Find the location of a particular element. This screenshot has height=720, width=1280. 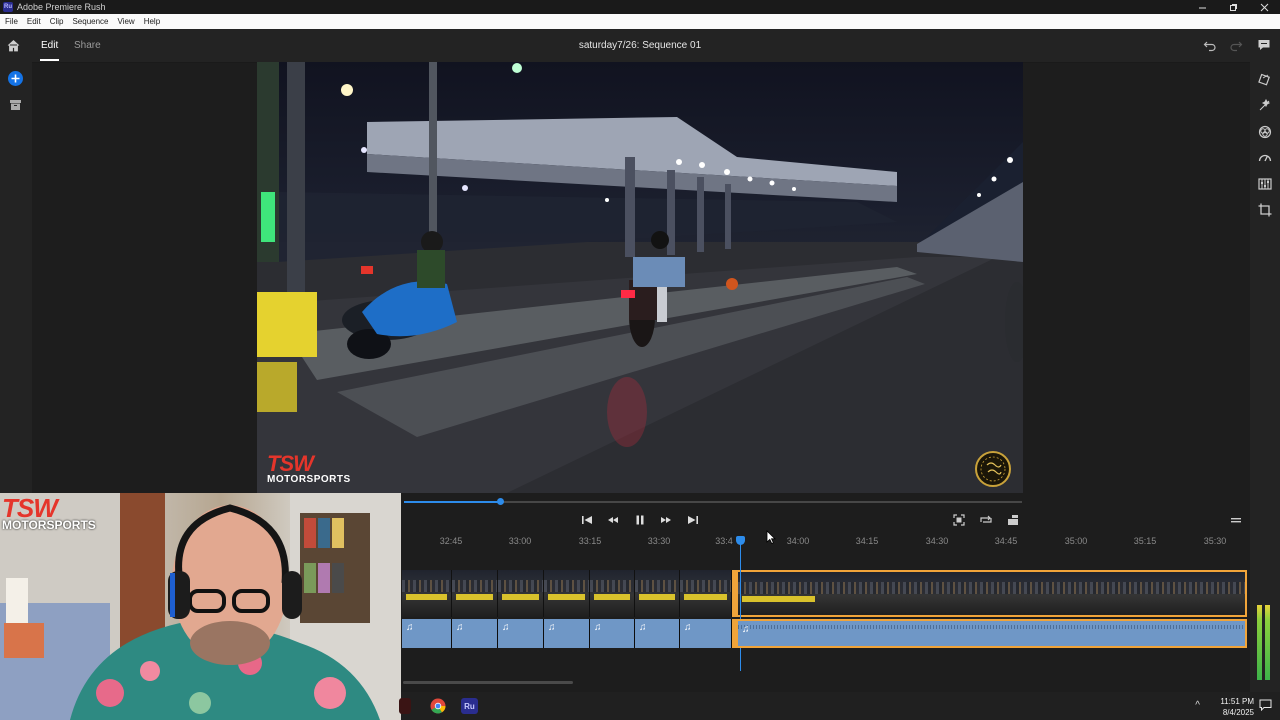

close-icon is located at coordinates (1264, 7).